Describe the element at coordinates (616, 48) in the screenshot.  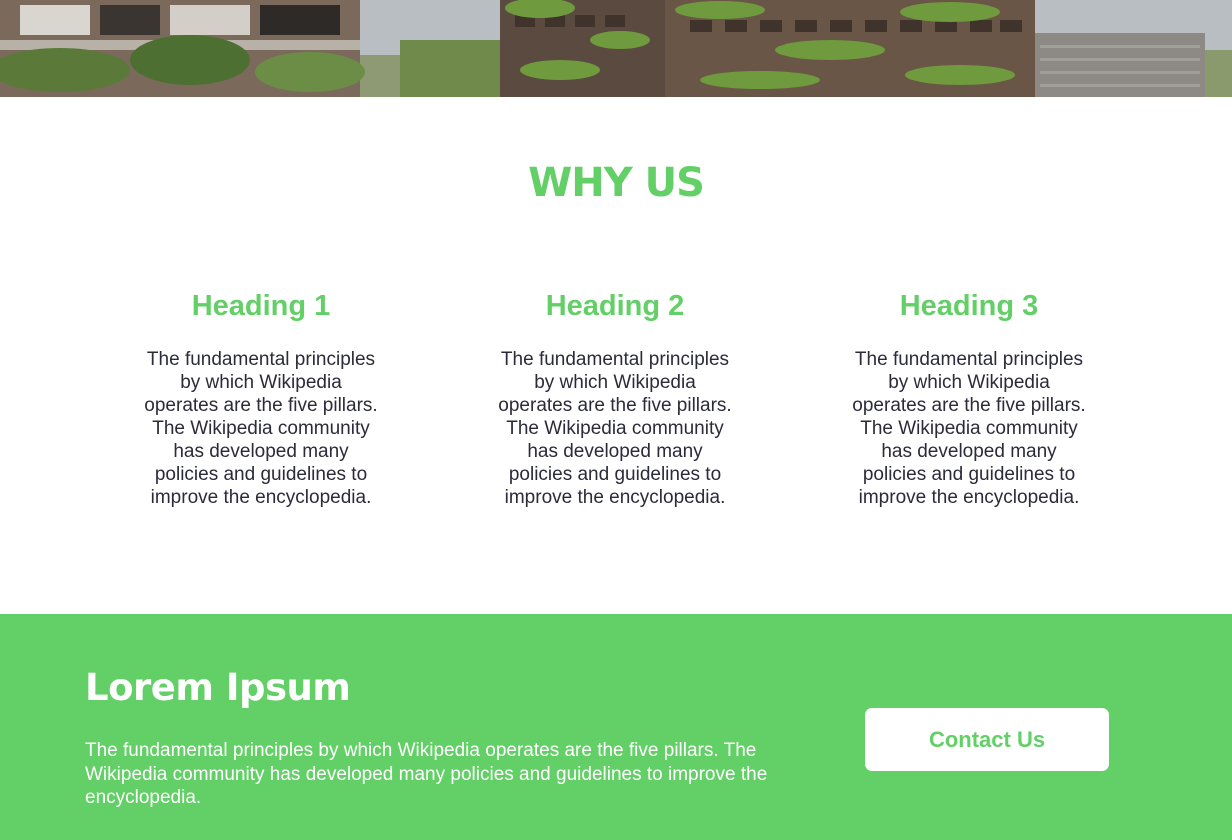
I see `hero-image` at that location.